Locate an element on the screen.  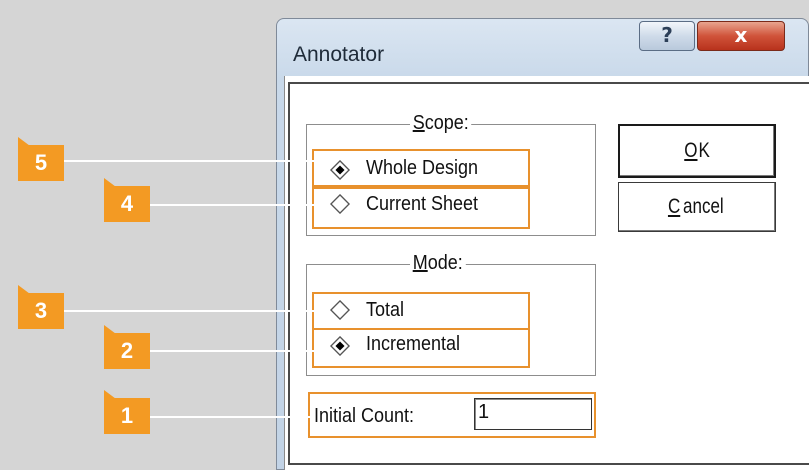
callout-number: 1 is located at coordinates (127, 415).